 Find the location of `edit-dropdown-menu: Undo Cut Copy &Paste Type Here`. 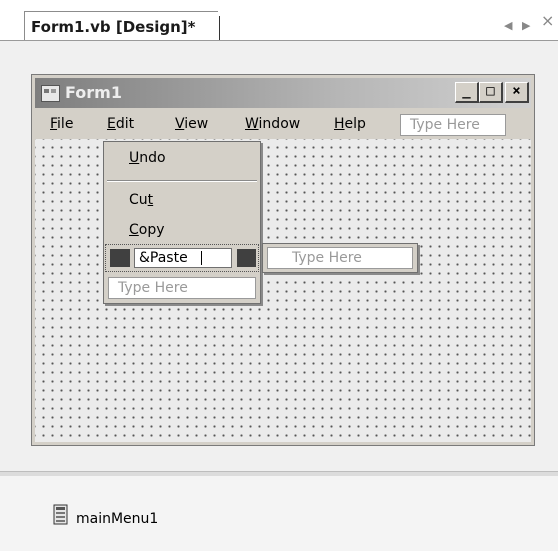

edit-dropdown-menu: Undo Cut Copy &Paste Type Here is located at coordinates (182, 222).